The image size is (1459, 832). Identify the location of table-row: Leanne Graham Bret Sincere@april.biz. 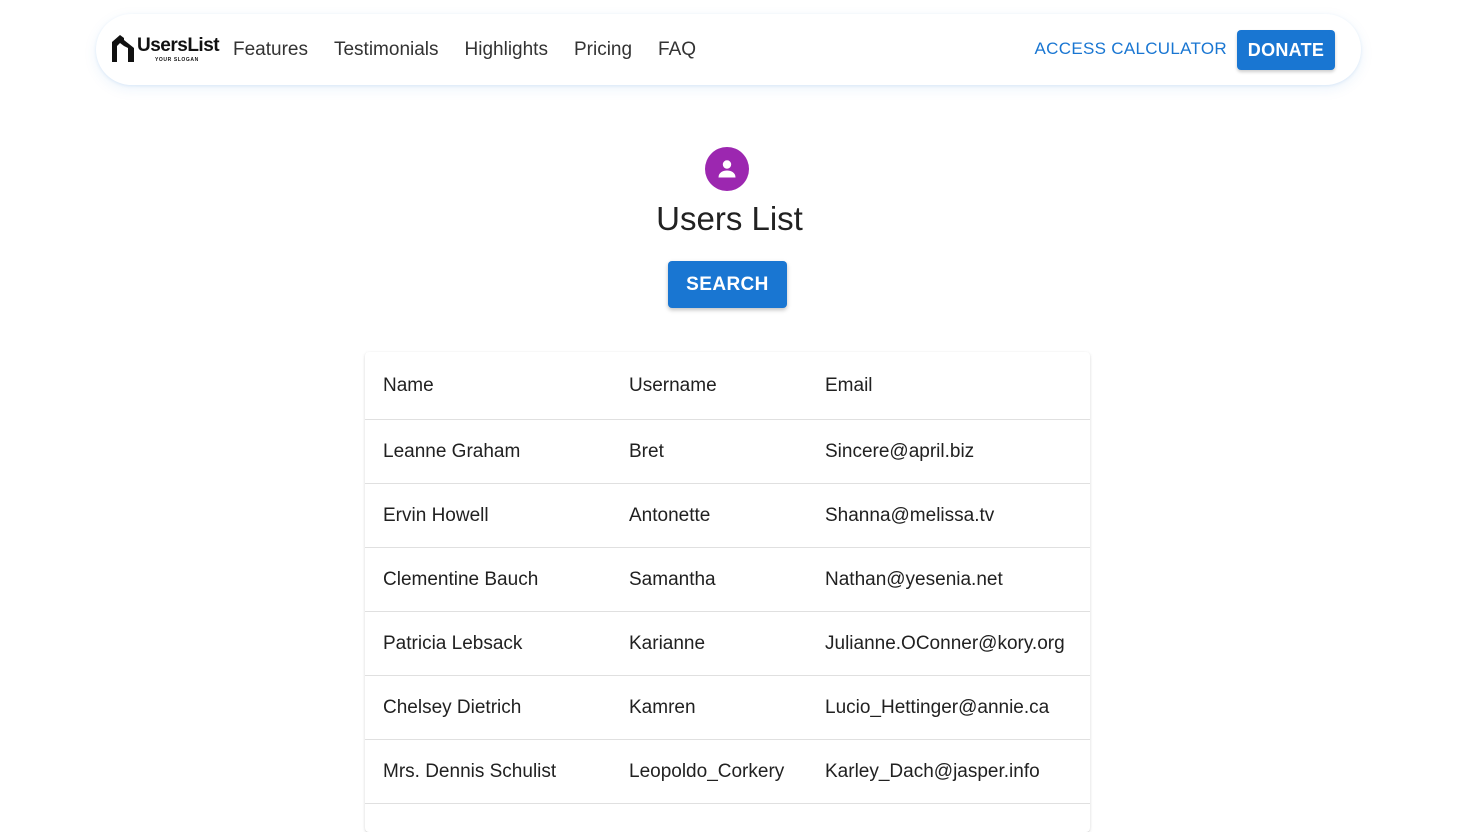
(727, 451).